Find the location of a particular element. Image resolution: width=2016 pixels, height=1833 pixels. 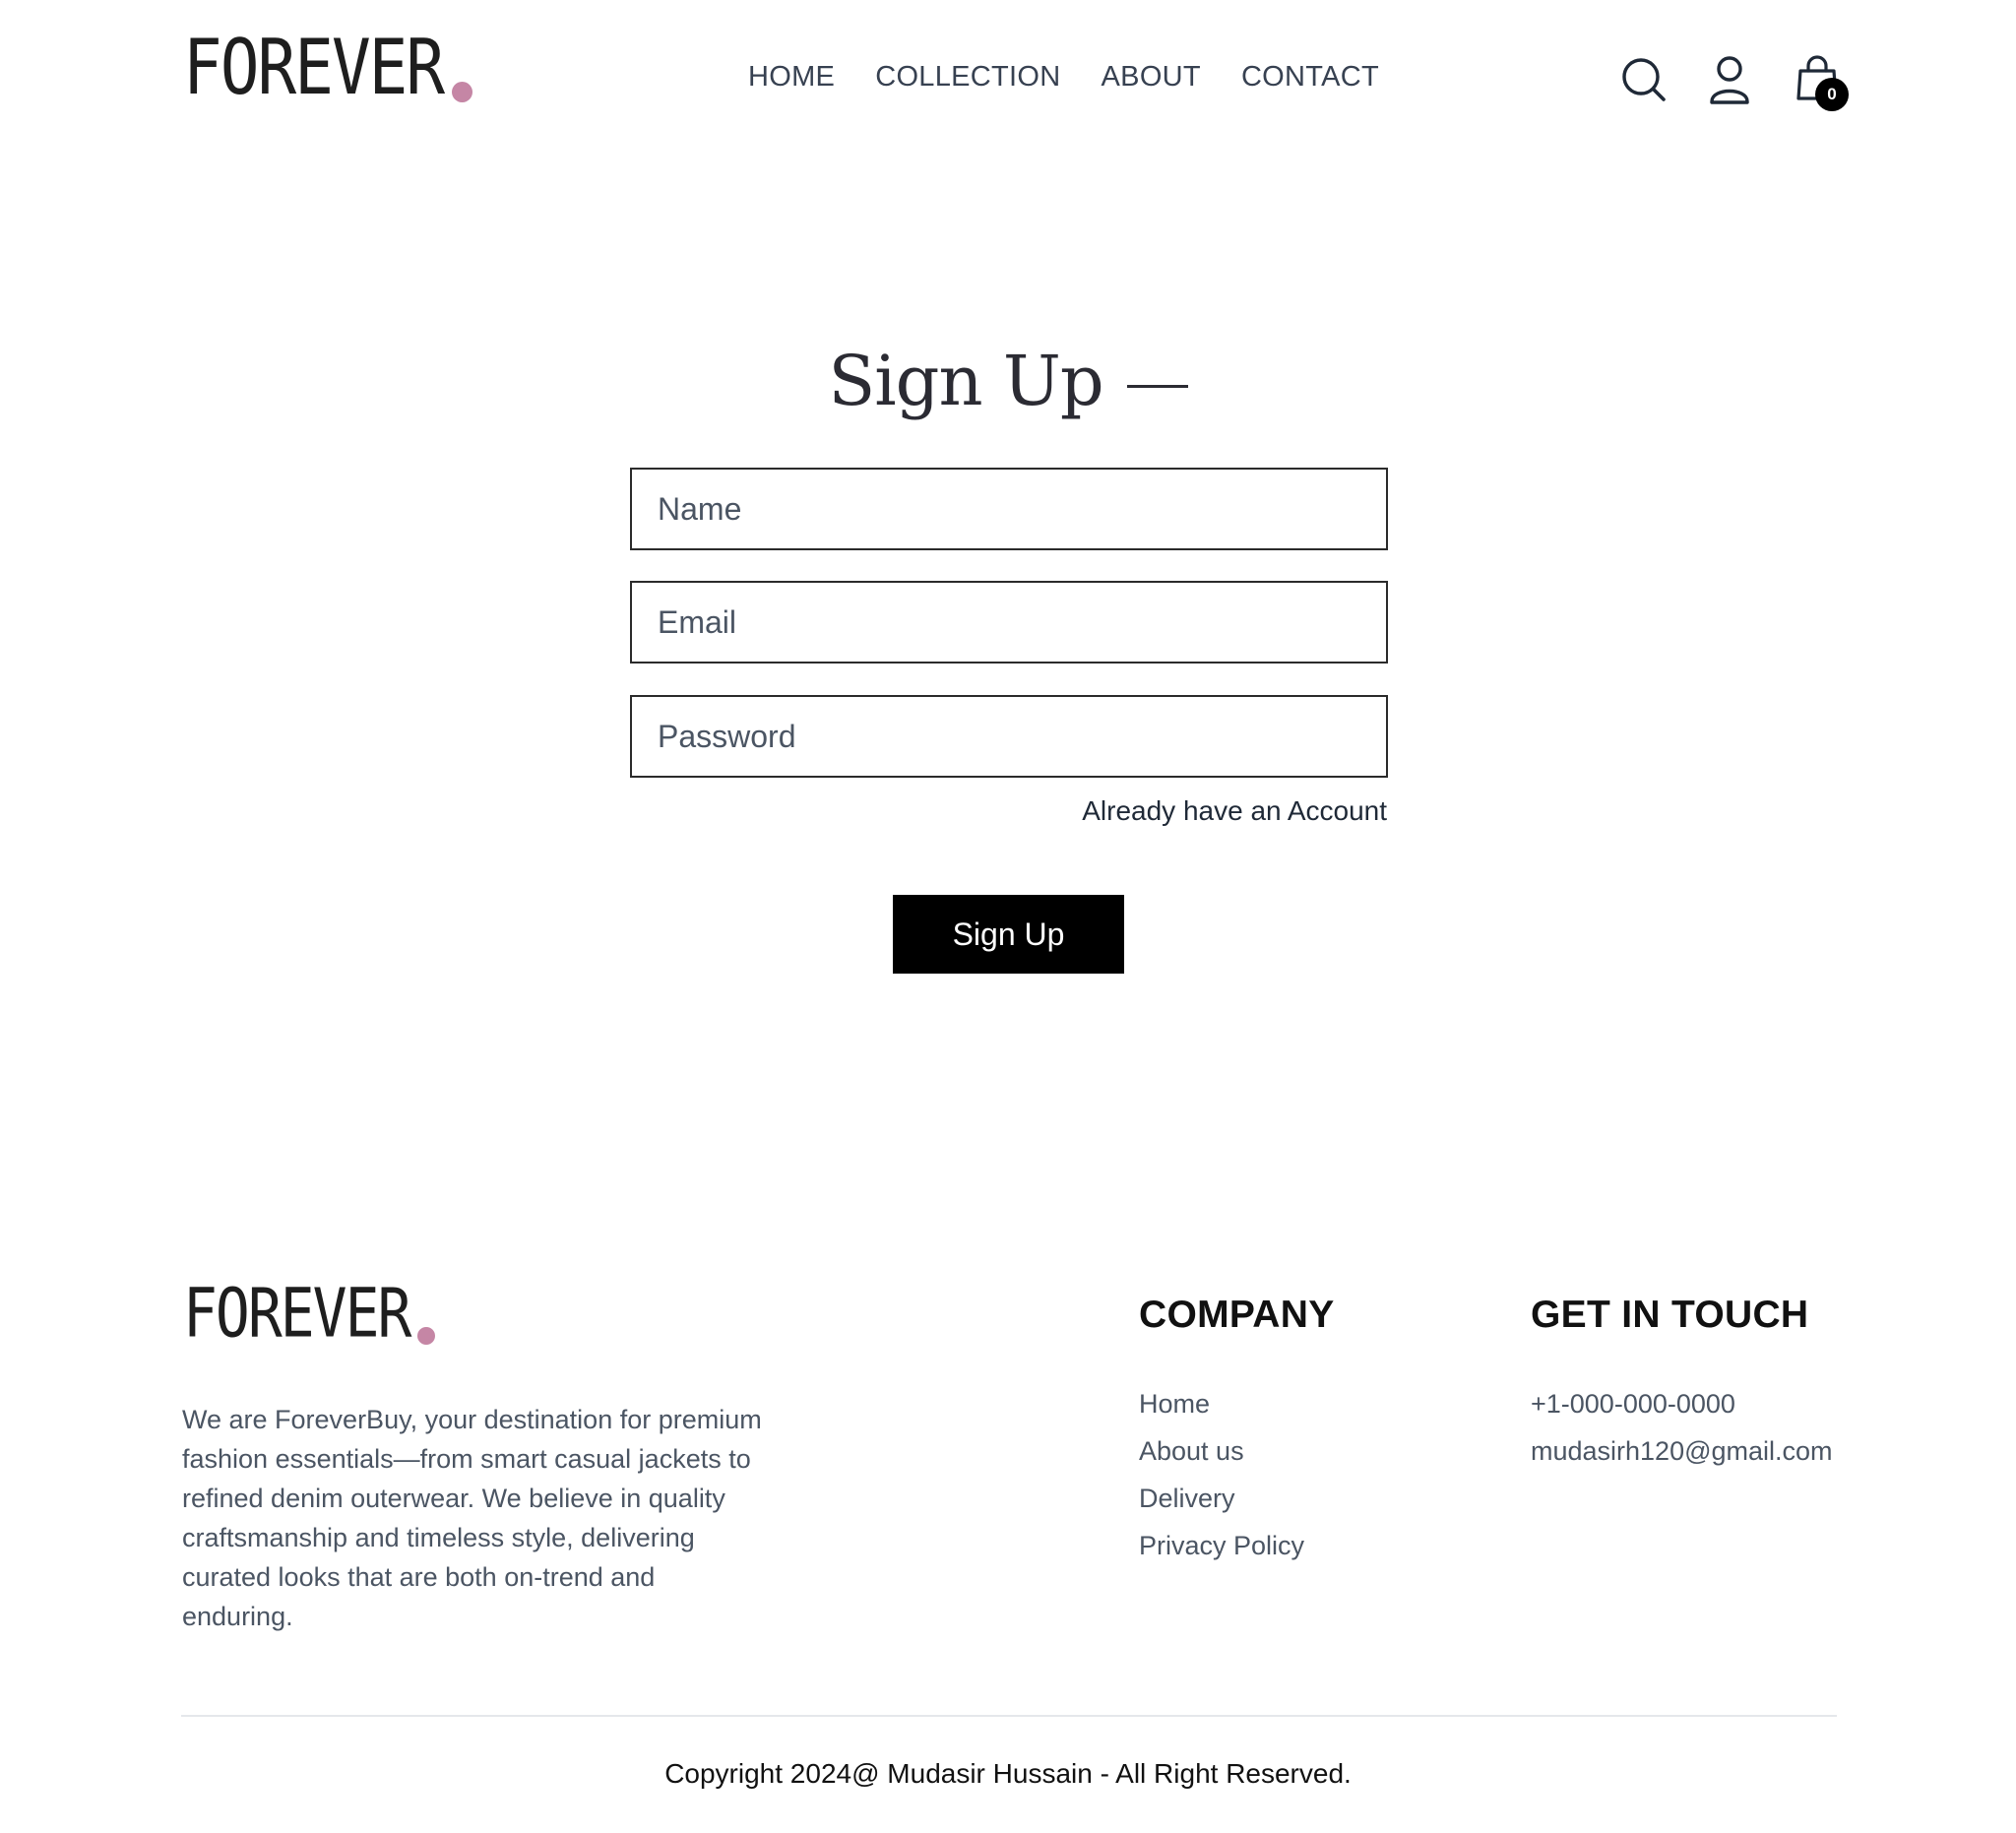

footer-link-privacy-policy: Privacy Policy is located at coordinates (1221, 1546).